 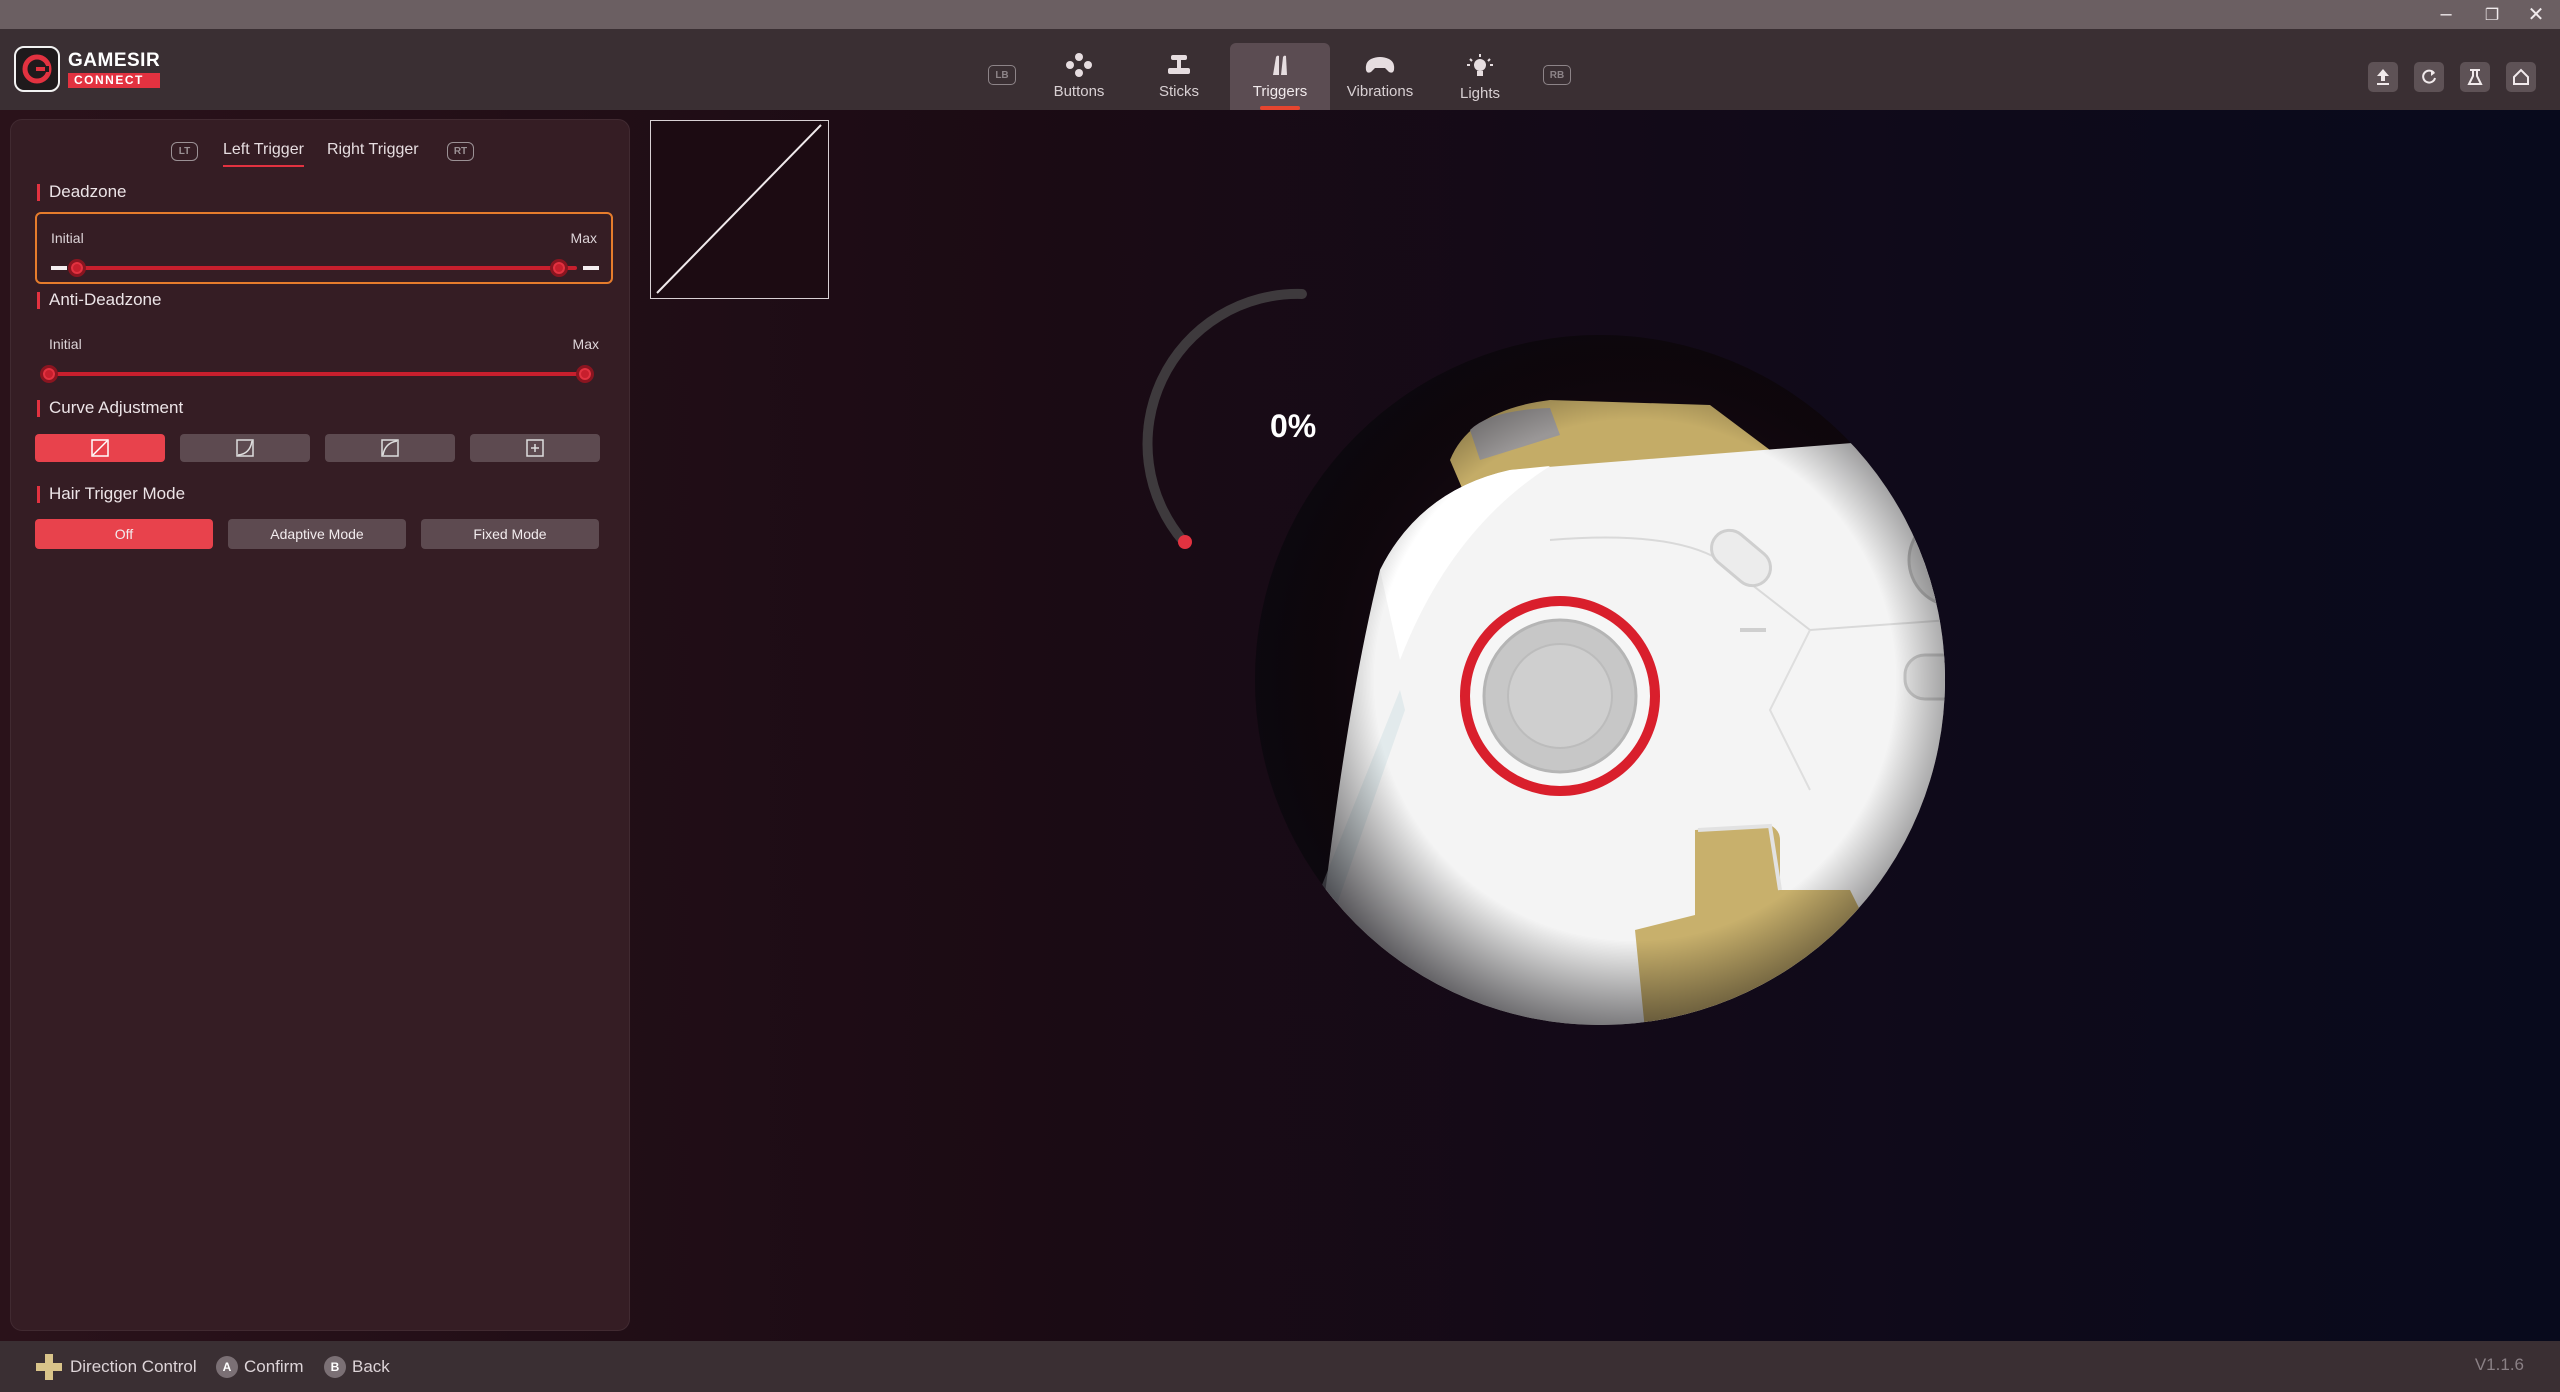 What do you see at coordinates (124, 534) in the screenshot?
I see `hair-trigger-off-button: Off` at bounding box center [124, 534].